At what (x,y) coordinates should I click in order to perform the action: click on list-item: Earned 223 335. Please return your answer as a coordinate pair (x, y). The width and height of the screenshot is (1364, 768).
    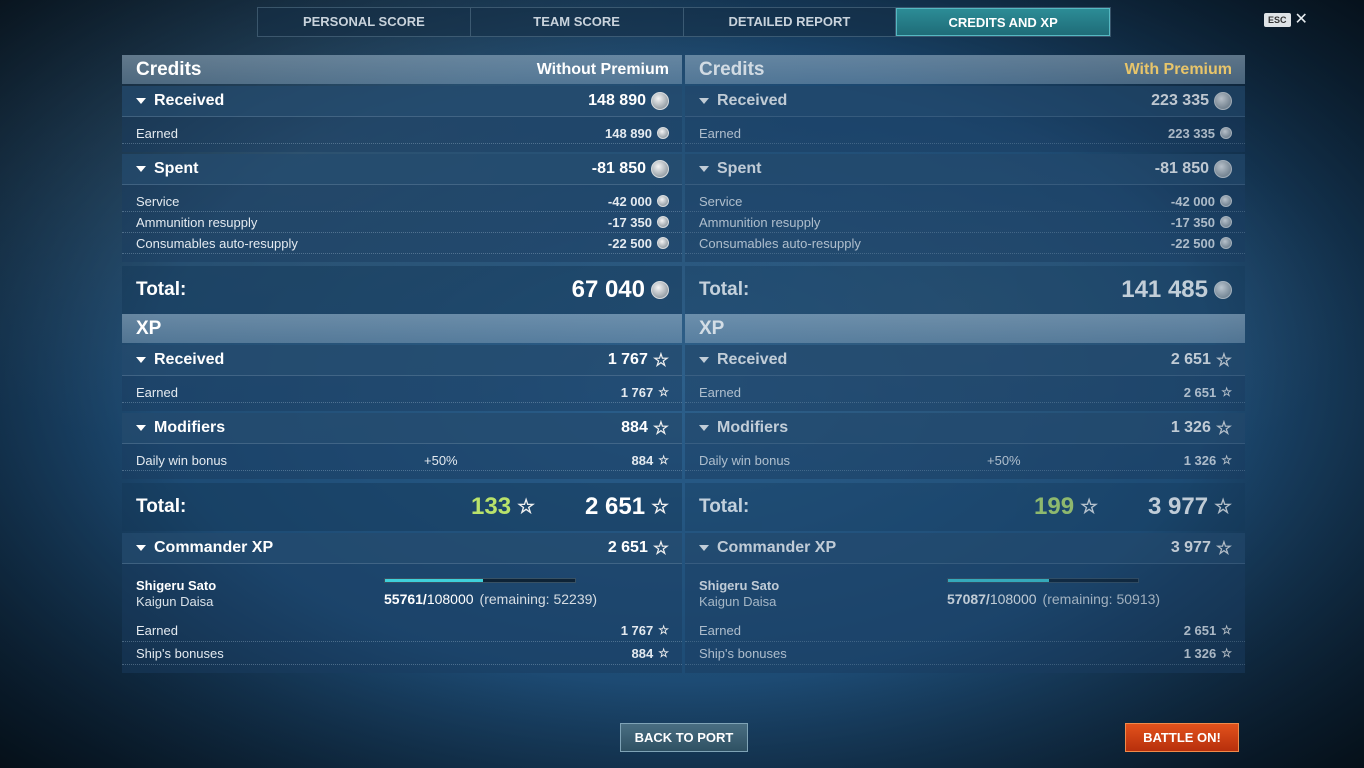
    Looking at the image, I should click on (965, 133).